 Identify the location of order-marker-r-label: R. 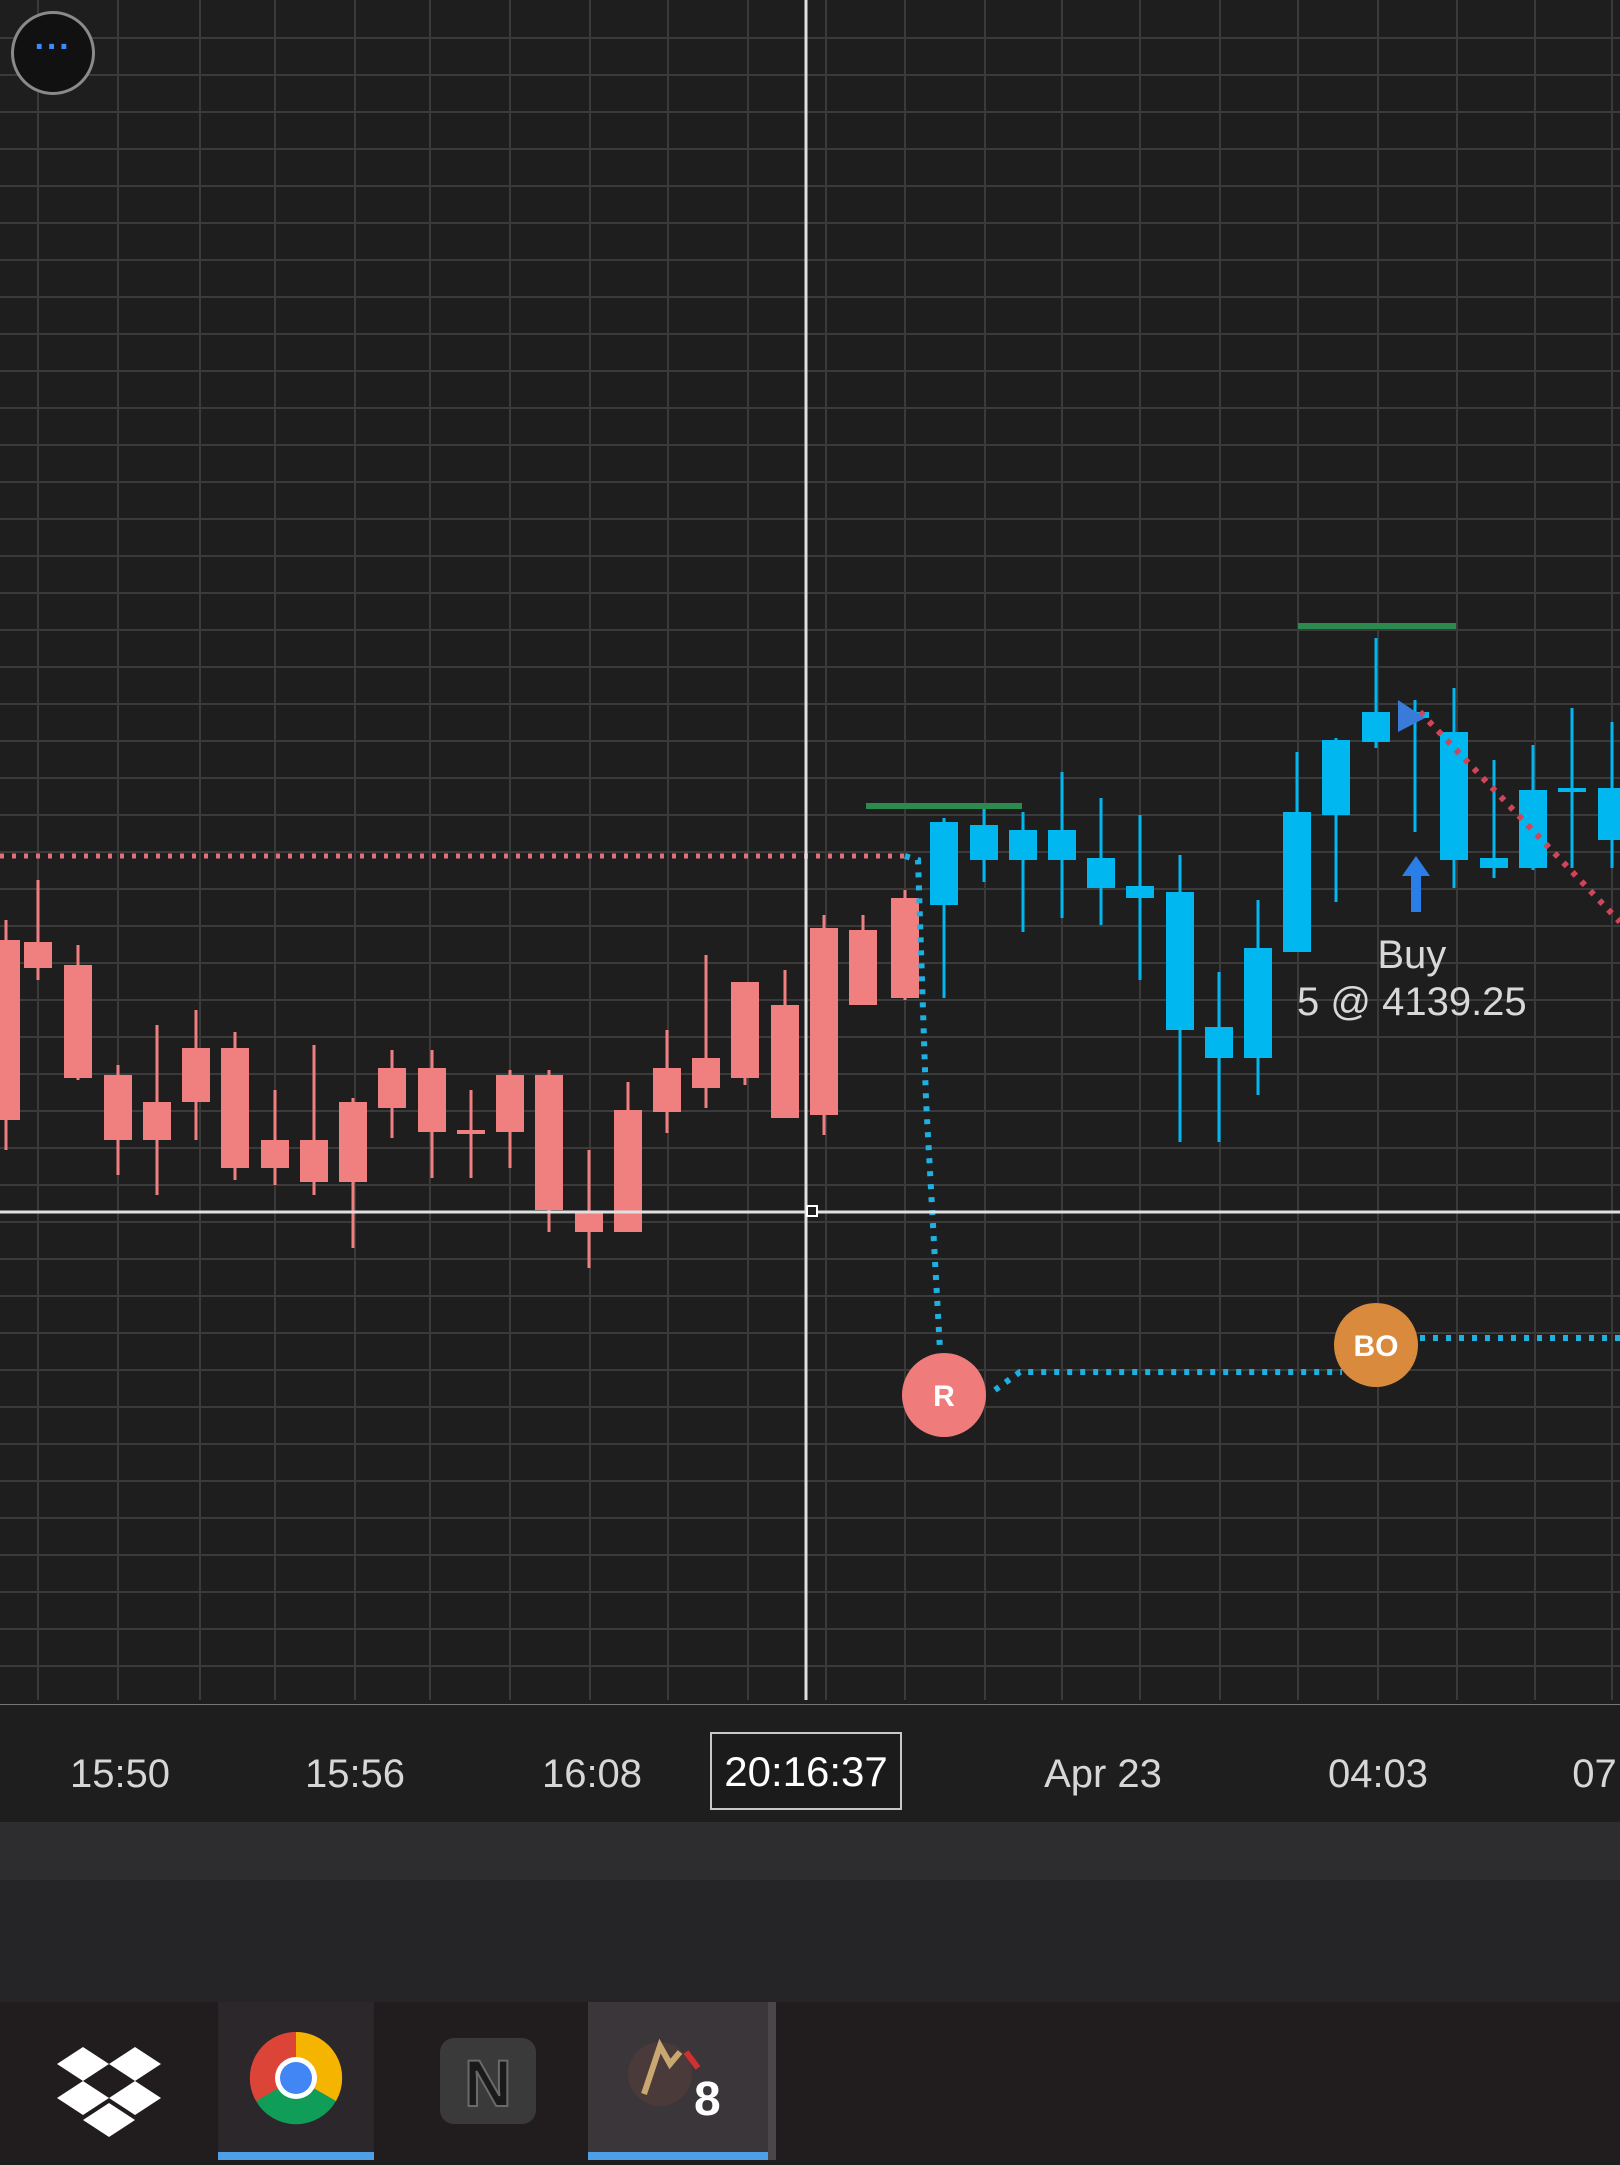
(944, 1396).